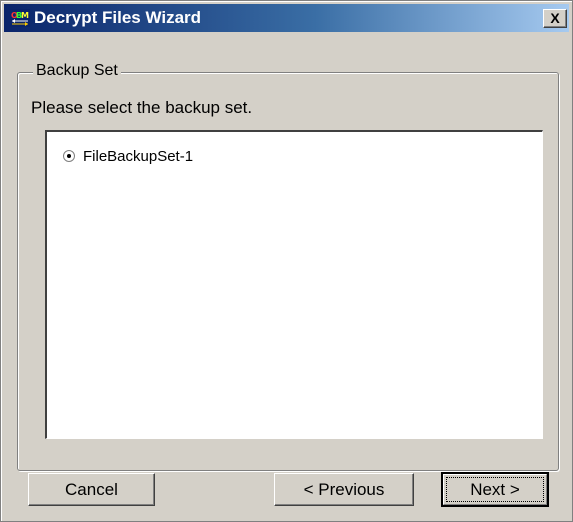 Image resolution: width=573 pixels, height=522 pixels. I want to click on obm-app-icon: O B M, so click(20, 18).